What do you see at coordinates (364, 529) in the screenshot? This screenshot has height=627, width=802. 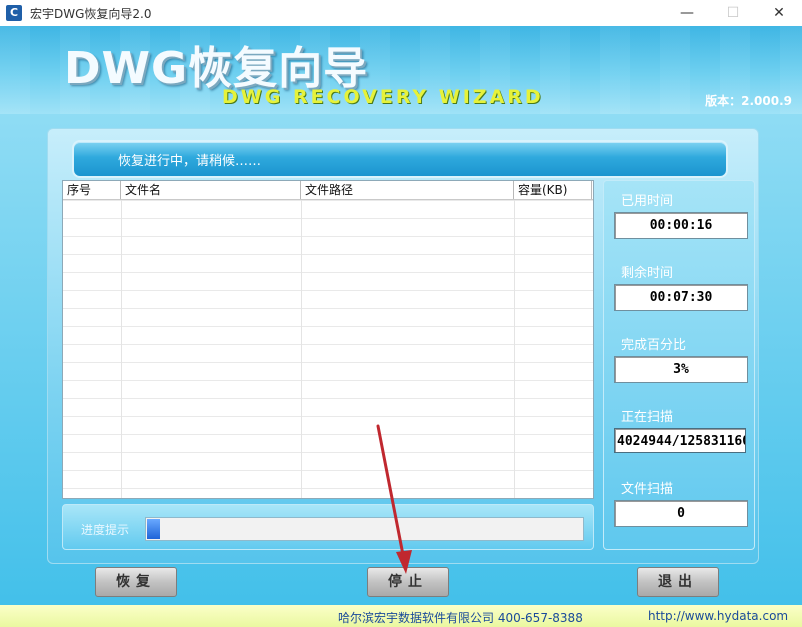 I see `progress-bar` at bounding box center [364, 529].